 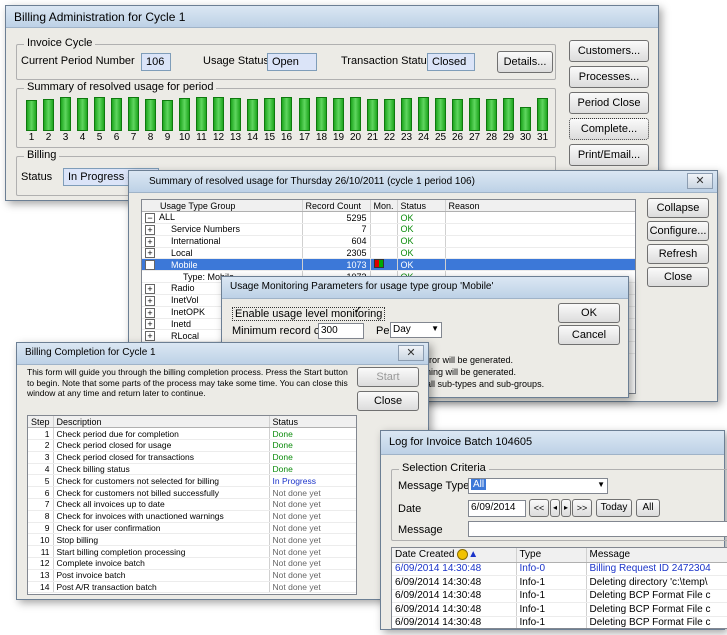 What do you see at coordinates (388, 218) in the screenshot?
I see `table-row: − ALL 5295 OK` at bounding box center [388, 218].